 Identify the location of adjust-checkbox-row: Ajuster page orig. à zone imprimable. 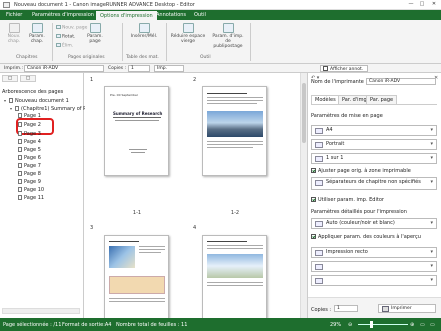
(361, 171).